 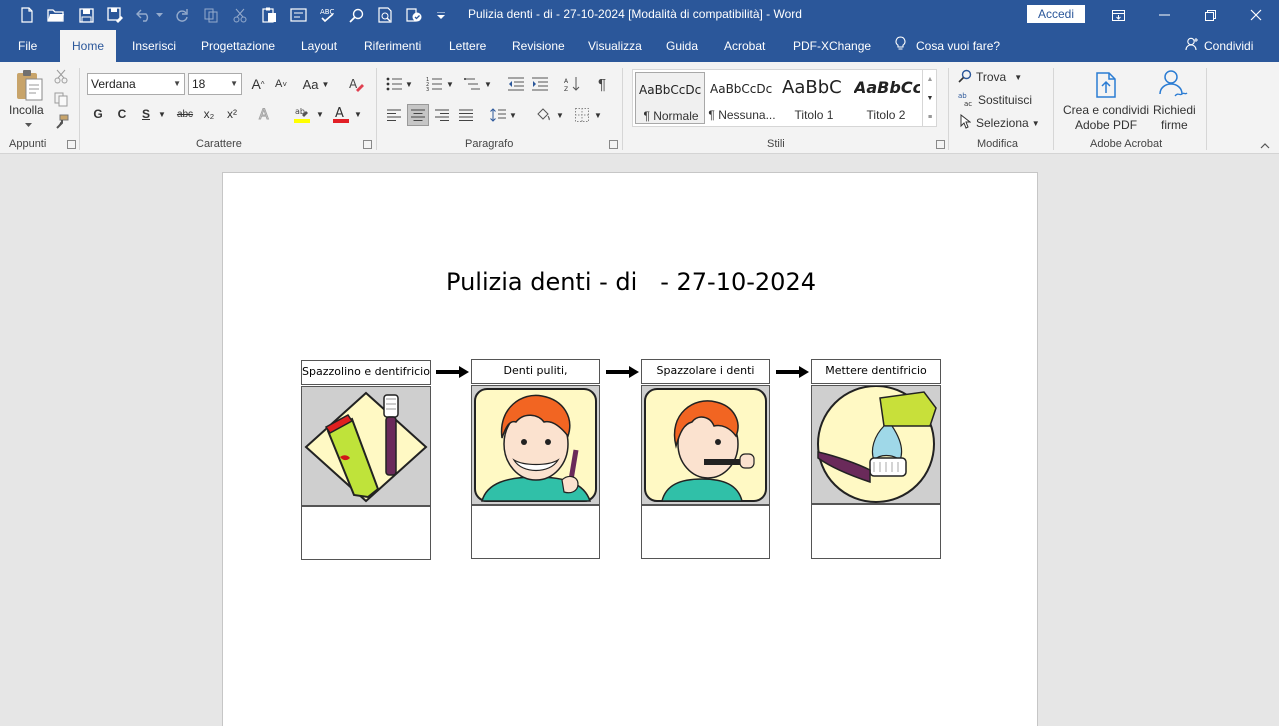 What do you see at coordinates (441, 15) in the screenshot?
I see `customize-qat-icon` at bounding box center [441, 15].